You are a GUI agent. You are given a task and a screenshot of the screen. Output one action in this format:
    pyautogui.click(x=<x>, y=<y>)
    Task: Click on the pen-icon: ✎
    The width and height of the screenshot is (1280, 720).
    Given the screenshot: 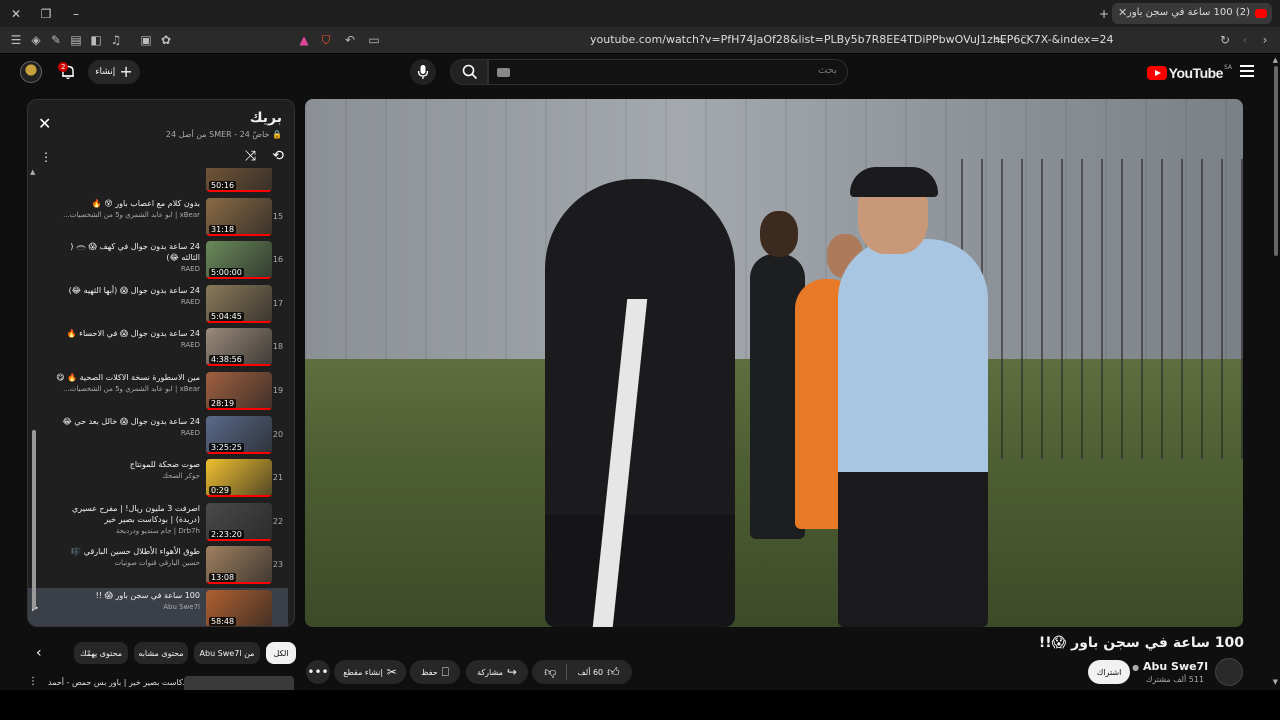 What is the action you would take?
    pyautogui.click(x=56, y=40)
    